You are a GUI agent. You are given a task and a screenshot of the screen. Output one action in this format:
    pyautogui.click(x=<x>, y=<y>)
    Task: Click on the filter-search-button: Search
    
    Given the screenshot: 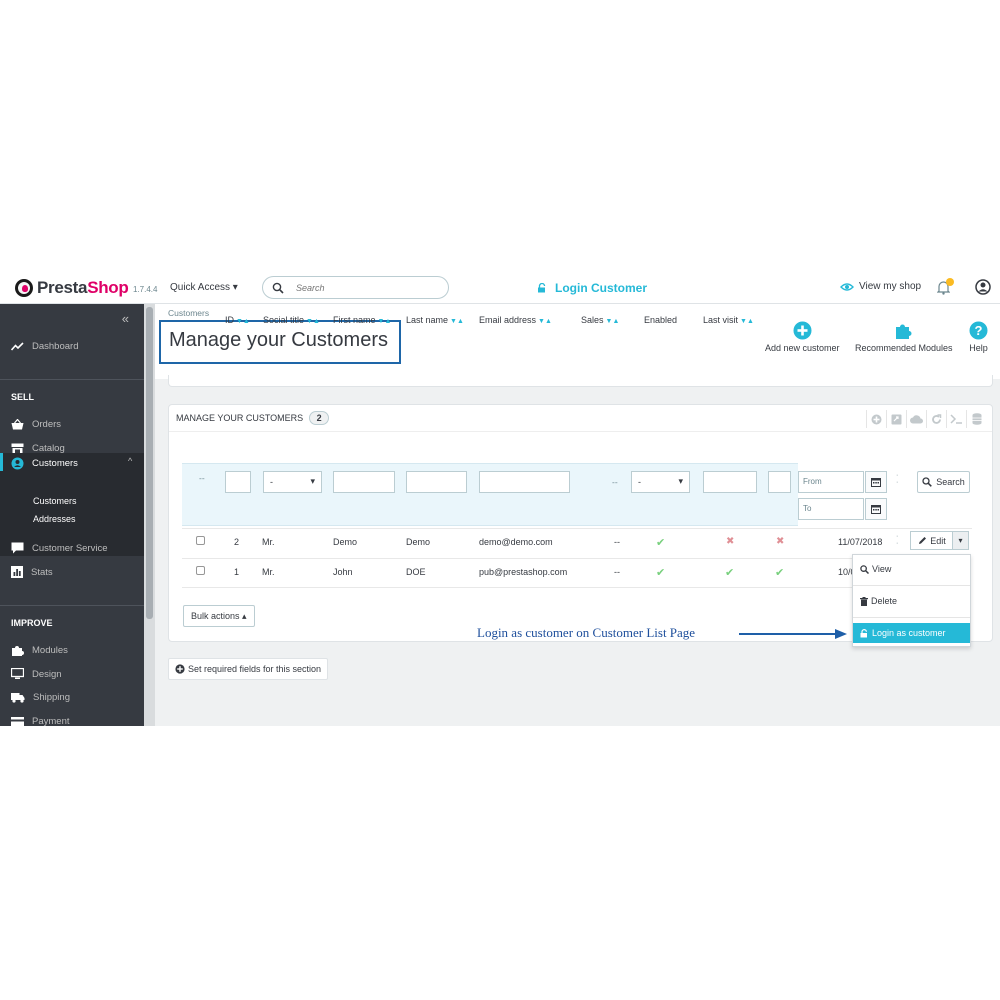 What is the action you would take?
    pyautogui.click(x=943, y=482)
    